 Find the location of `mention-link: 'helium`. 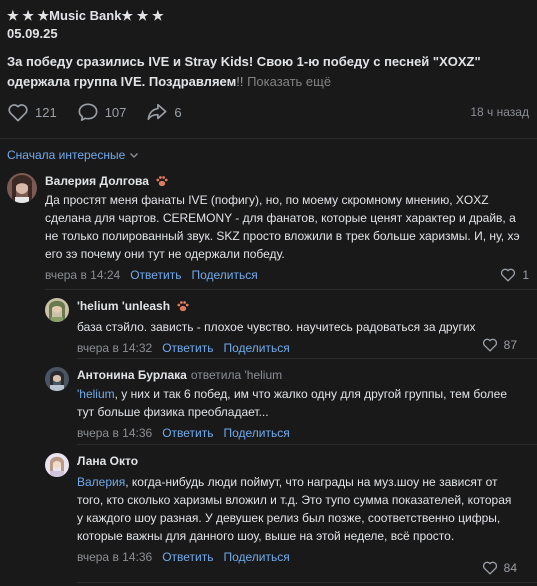

mention-link: 'helium is located at coordinates (96, 394).